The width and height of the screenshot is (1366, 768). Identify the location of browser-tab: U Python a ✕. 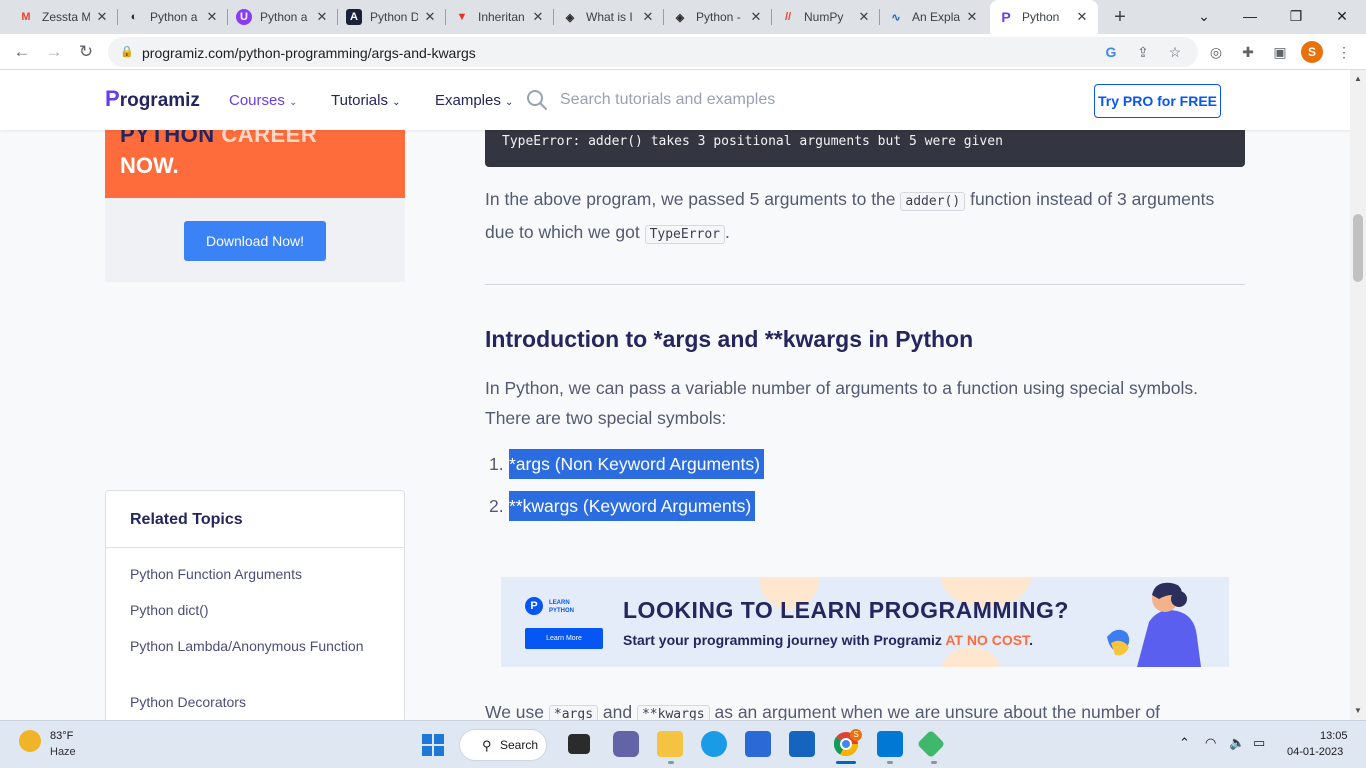
(283, 17).